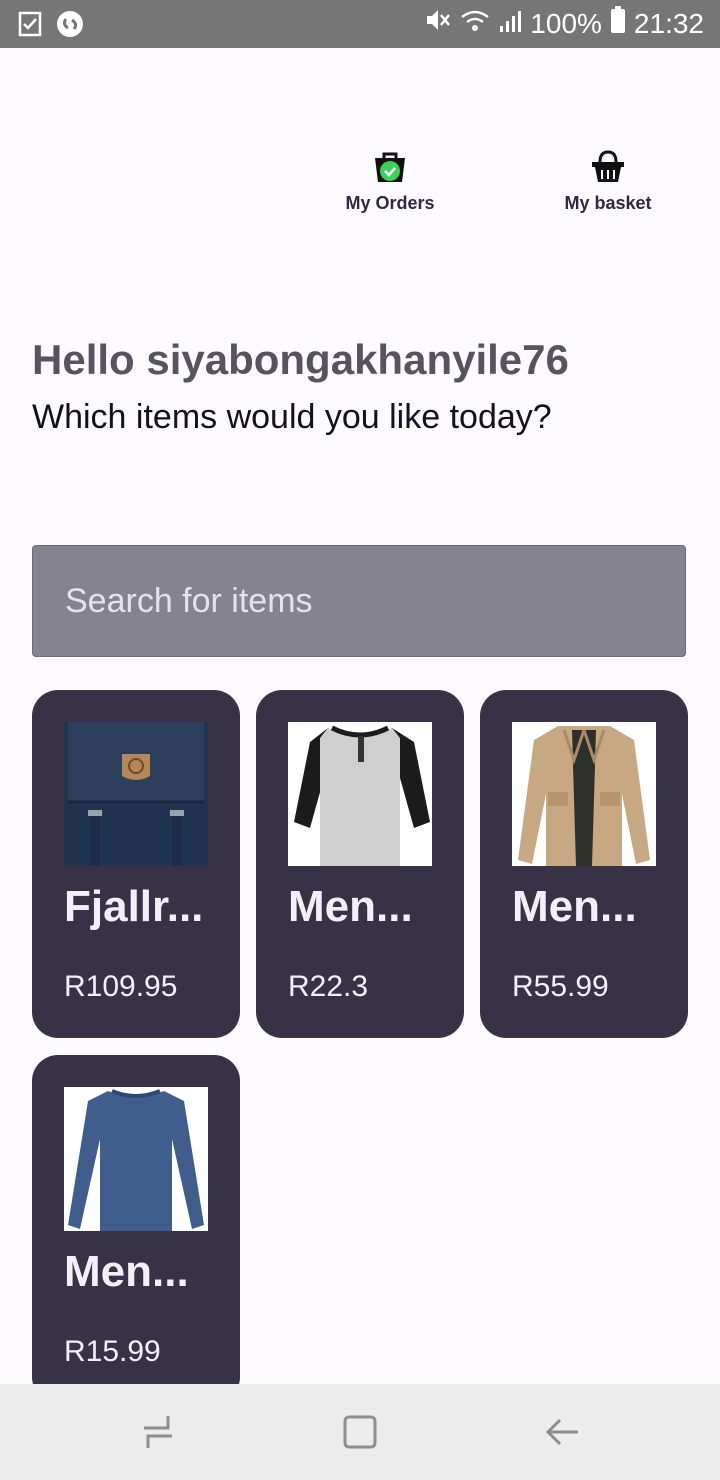 Image resolution: width=720 pixels, height=1480 pixels. I want to click on recent-apps-icon, so click(158, 1434).